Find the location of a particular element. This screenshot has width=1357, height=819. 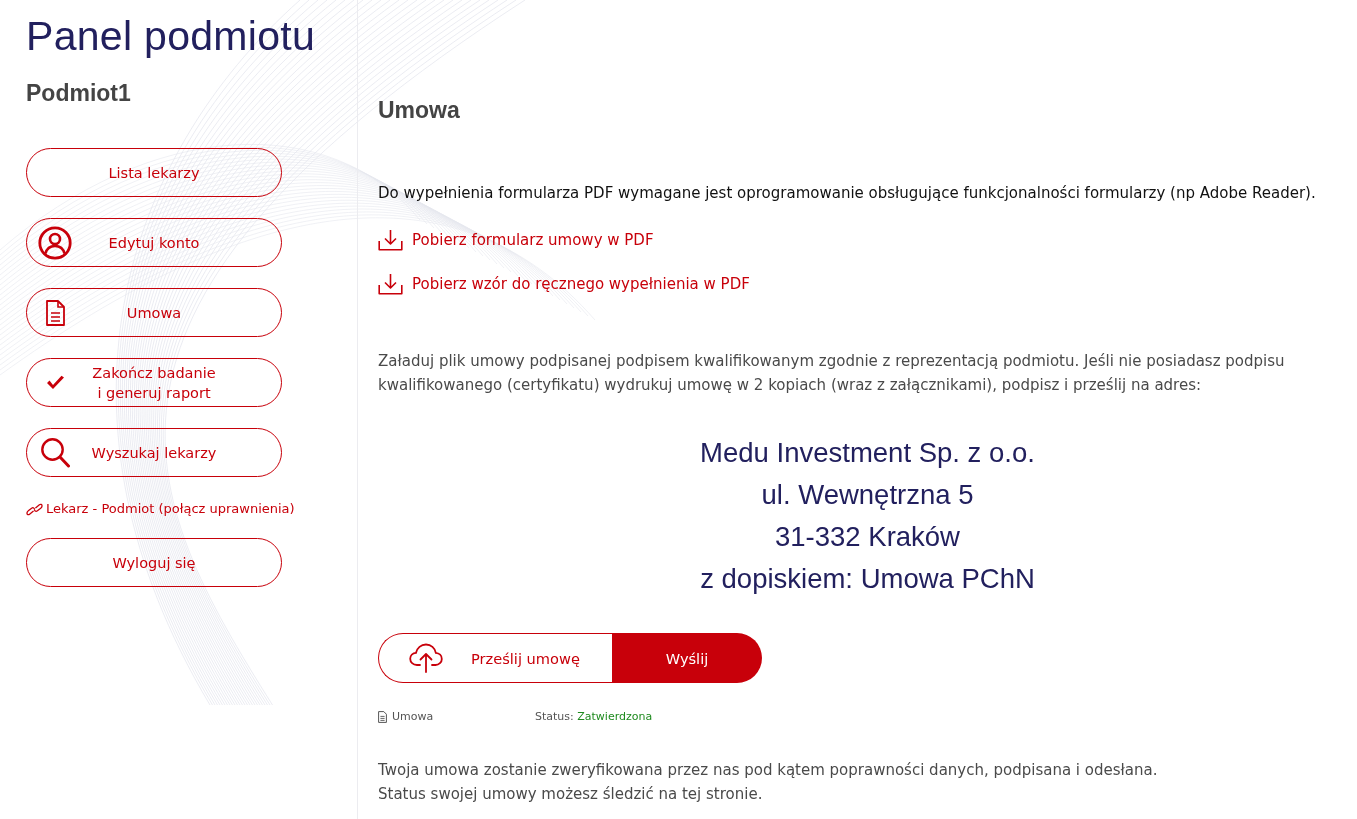

upload-file-button: Prześlij umowę is located at coordinates (495, 658).